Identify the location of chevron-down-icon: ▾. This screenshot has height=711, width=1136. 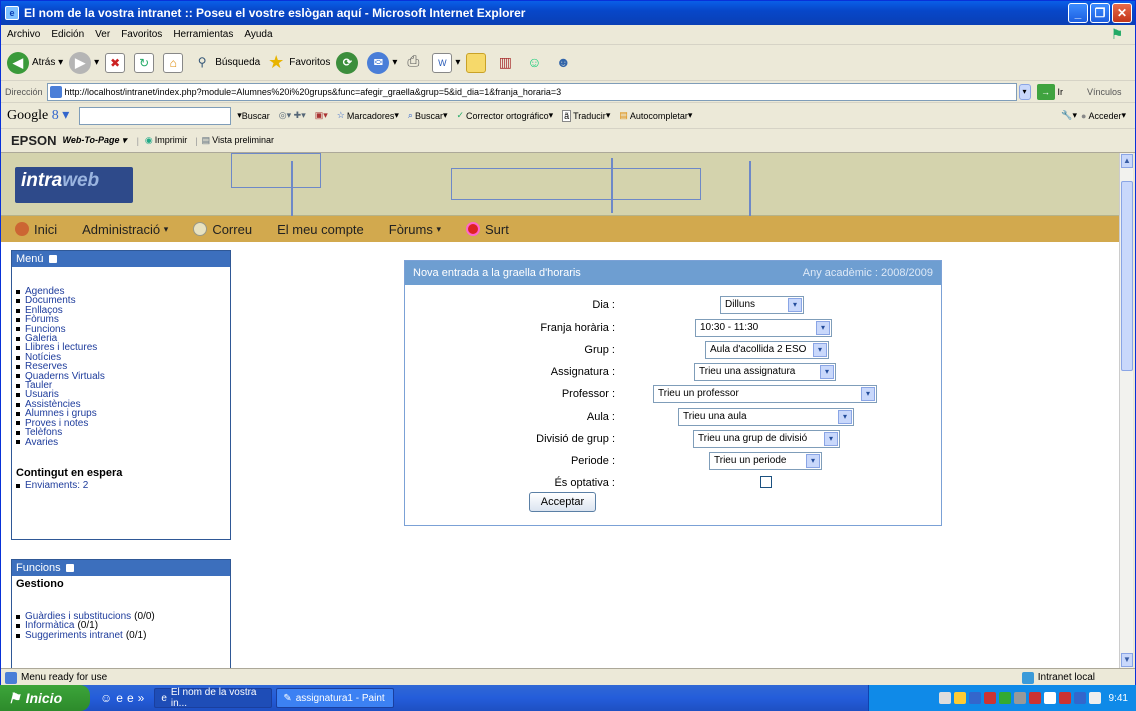
(813, 461).